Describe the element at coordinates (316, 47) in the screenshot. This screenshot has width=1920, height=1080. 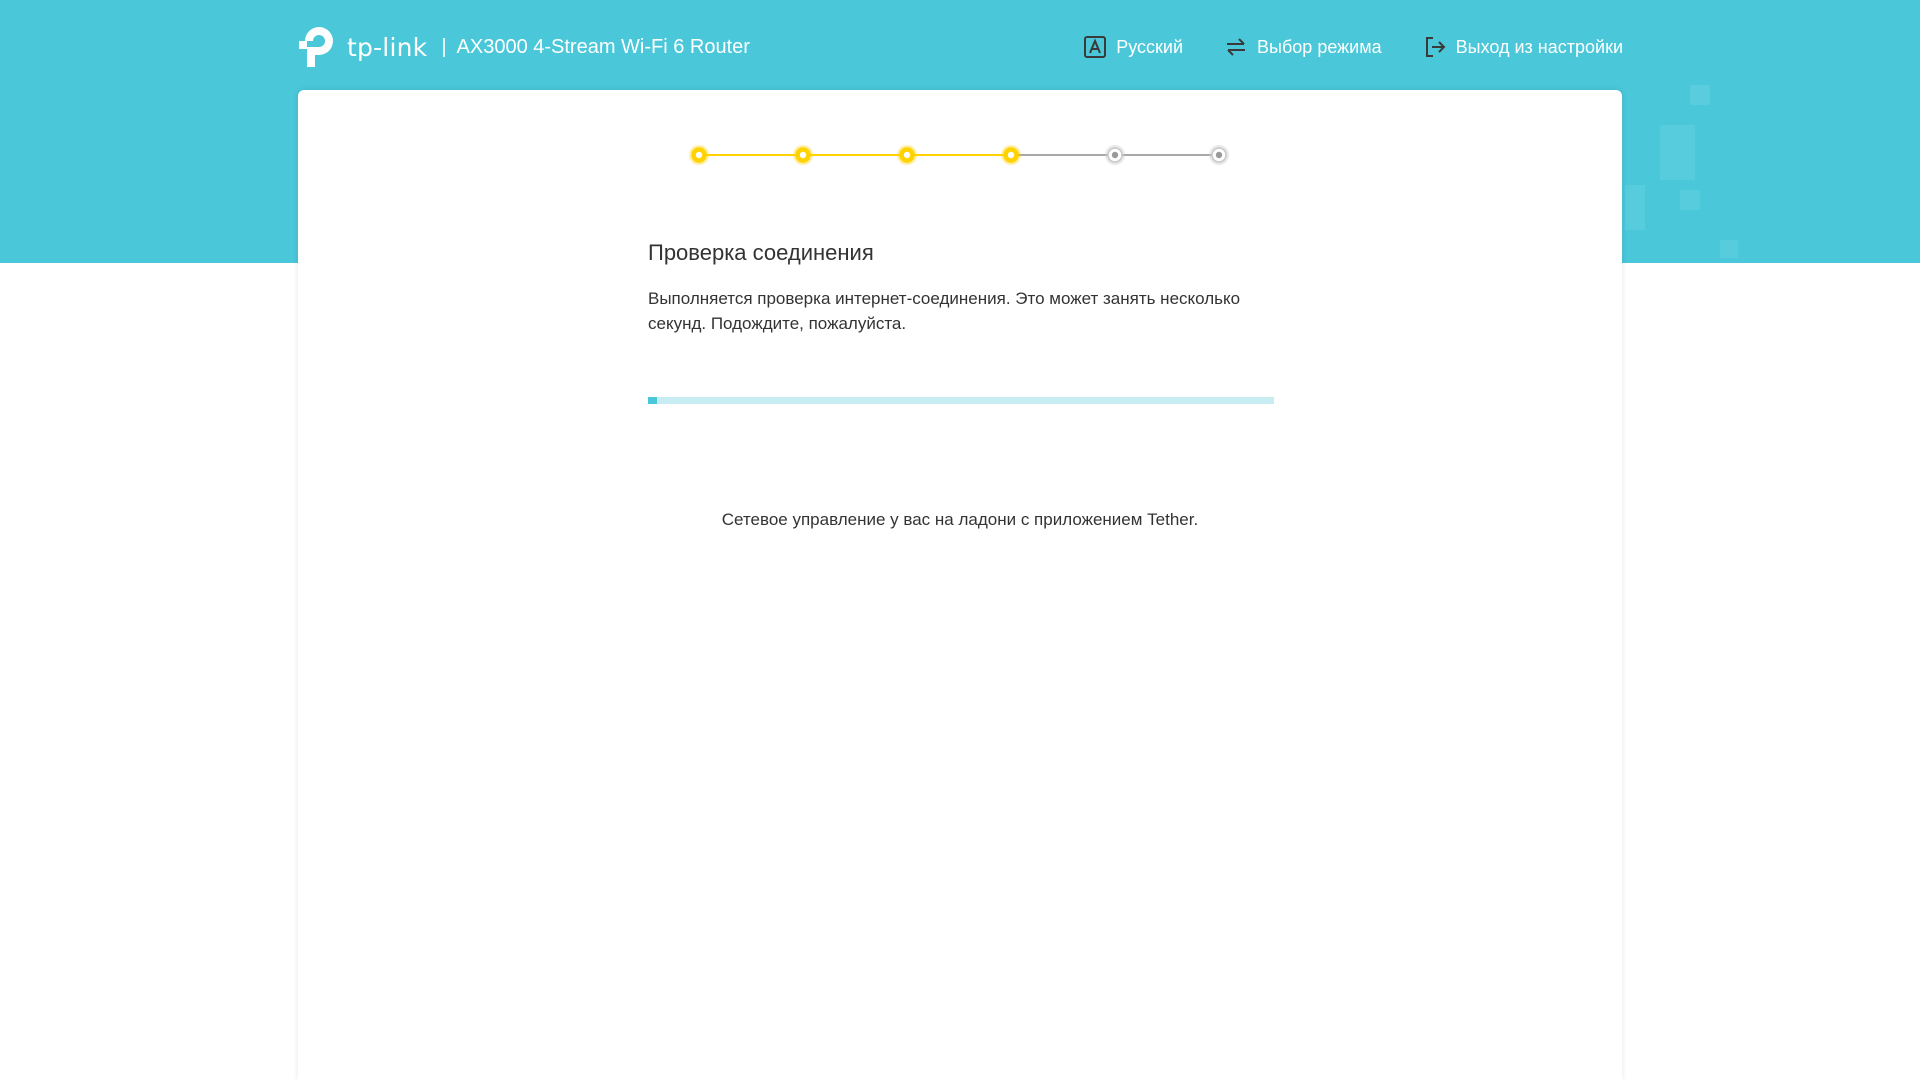
I see `tp-link-logo-icon` at that location.